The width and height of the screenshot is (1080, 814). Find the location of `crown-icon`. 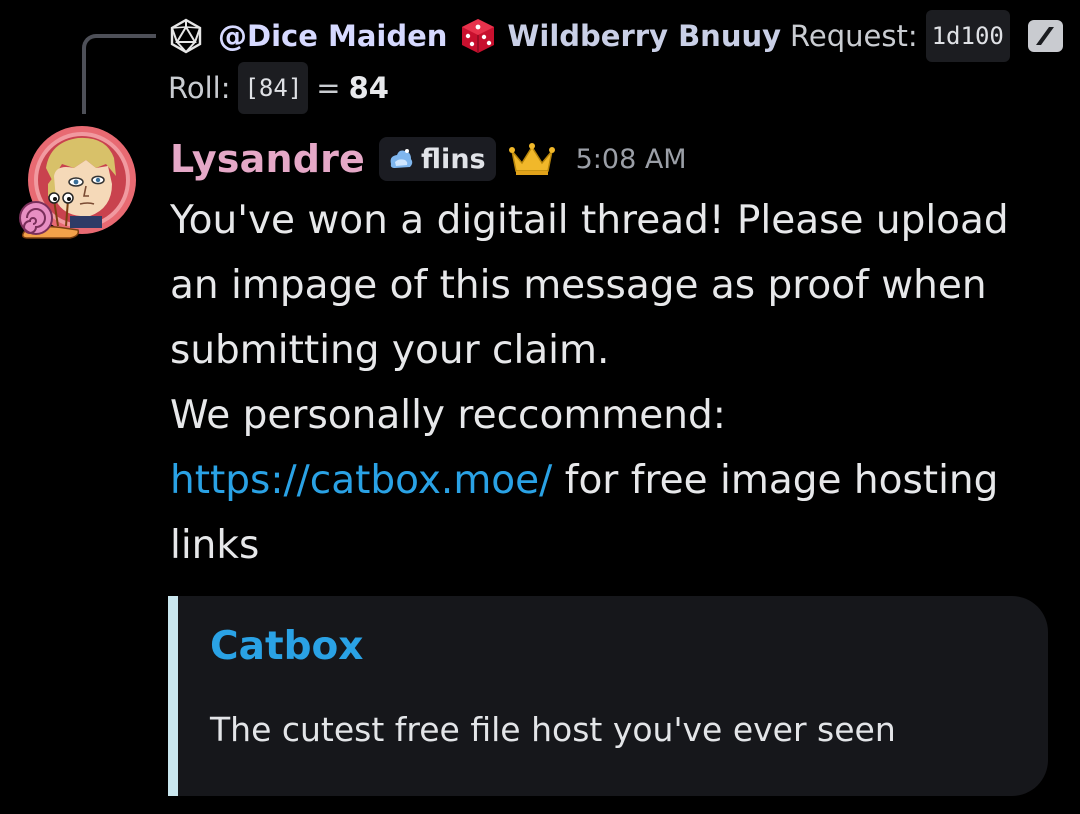

crown-icon is located at coordinates (531, 159).